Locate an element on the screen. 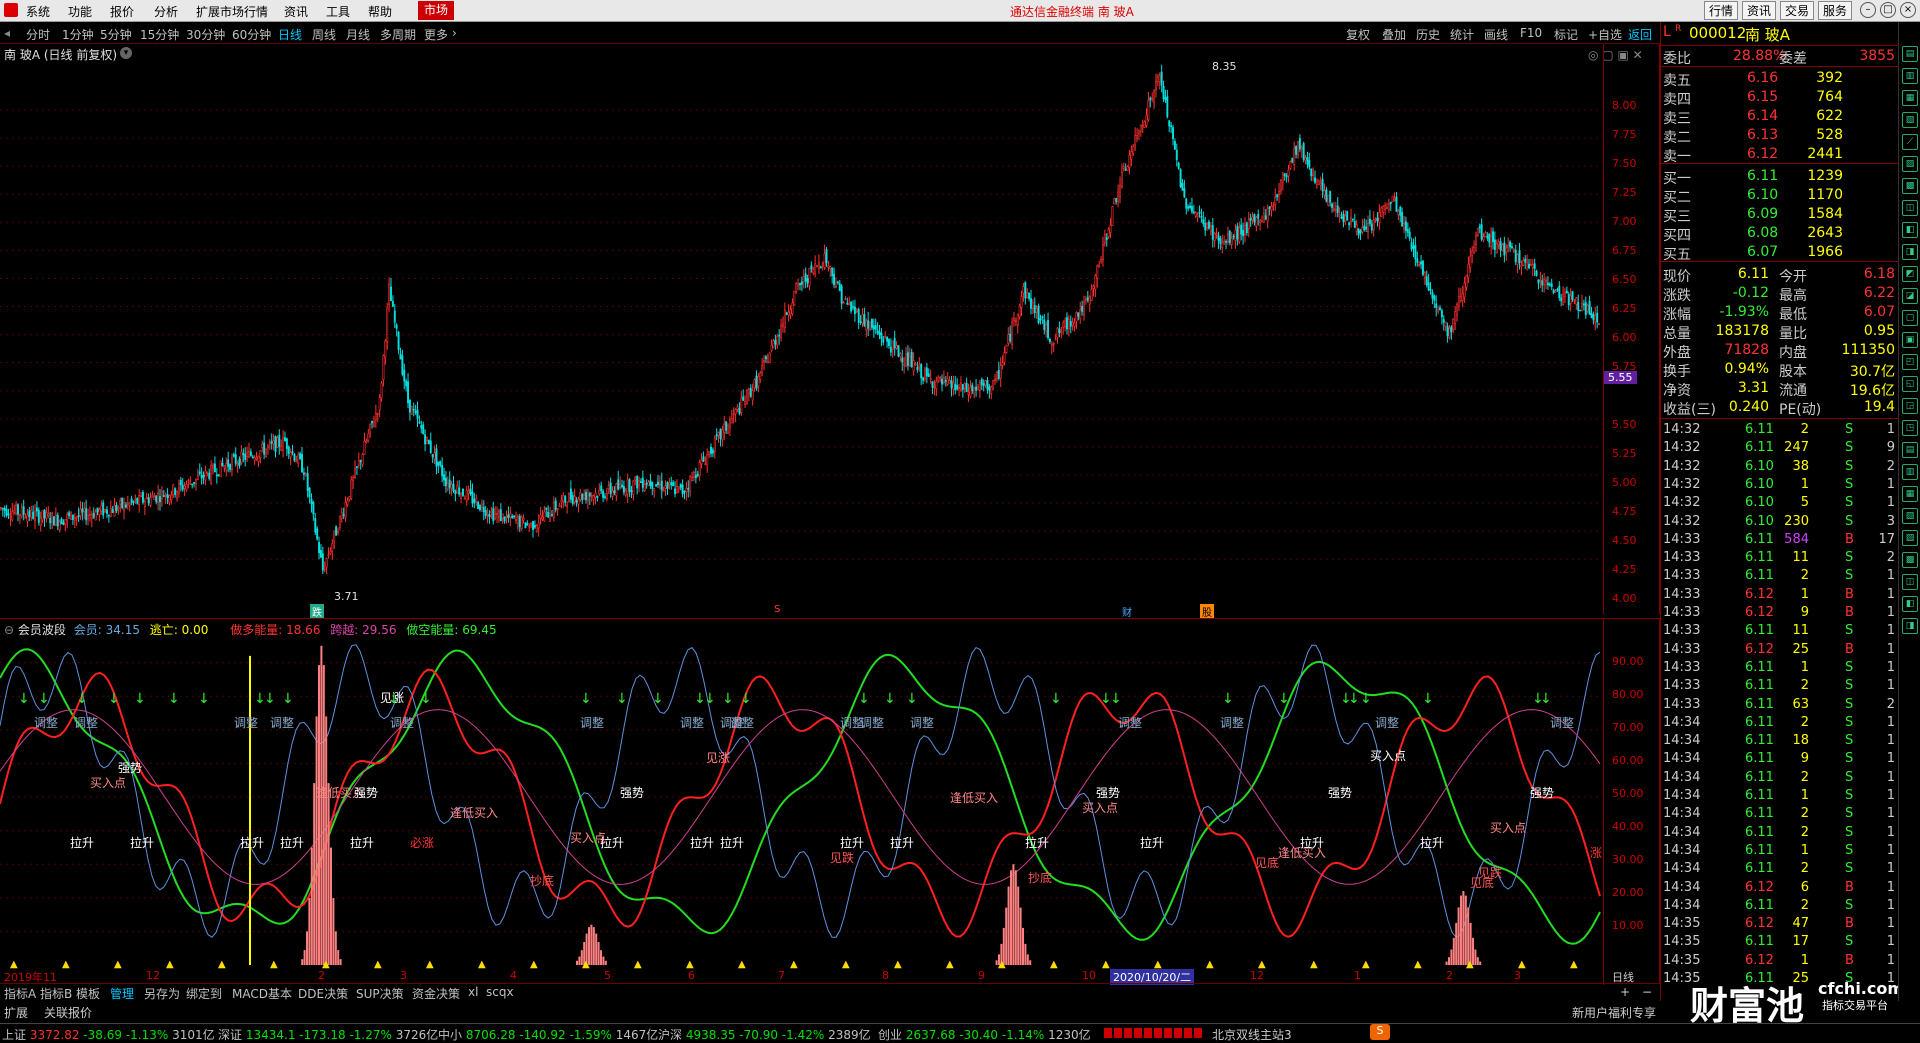 This screenshot has height=1043, width=1920. menu-news: 资讯 is located at coordinates (296, 11).